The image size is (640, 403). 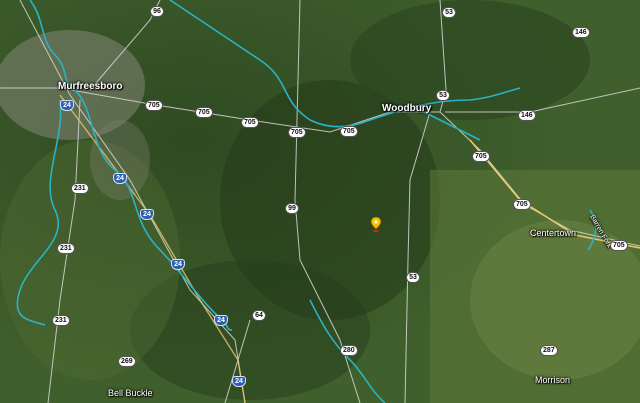 What do you see at coordinates (349, 350) in the screenshot?
I see `route-shield-280: 280` at bounding box center [349, 350].